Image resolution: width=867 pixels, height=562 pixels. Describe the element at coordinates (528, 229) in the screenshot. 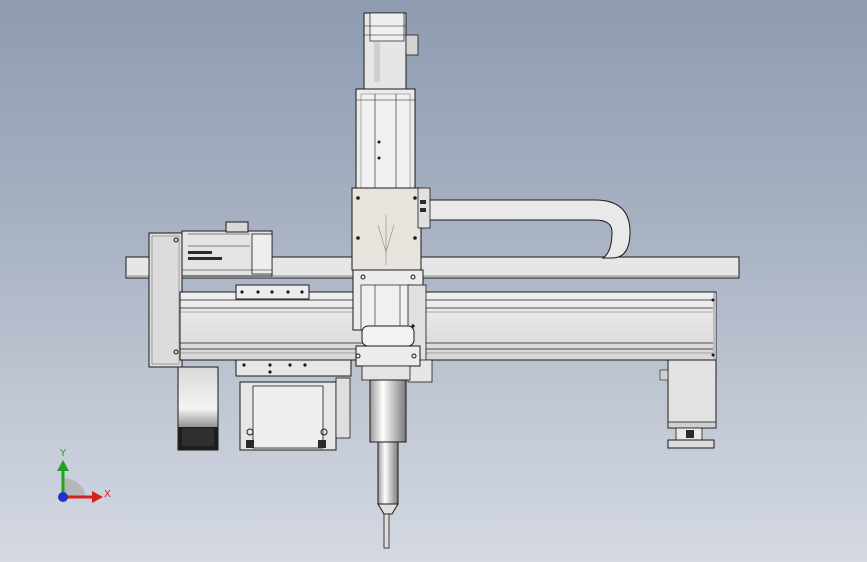

I see `cable-chain` at that location.